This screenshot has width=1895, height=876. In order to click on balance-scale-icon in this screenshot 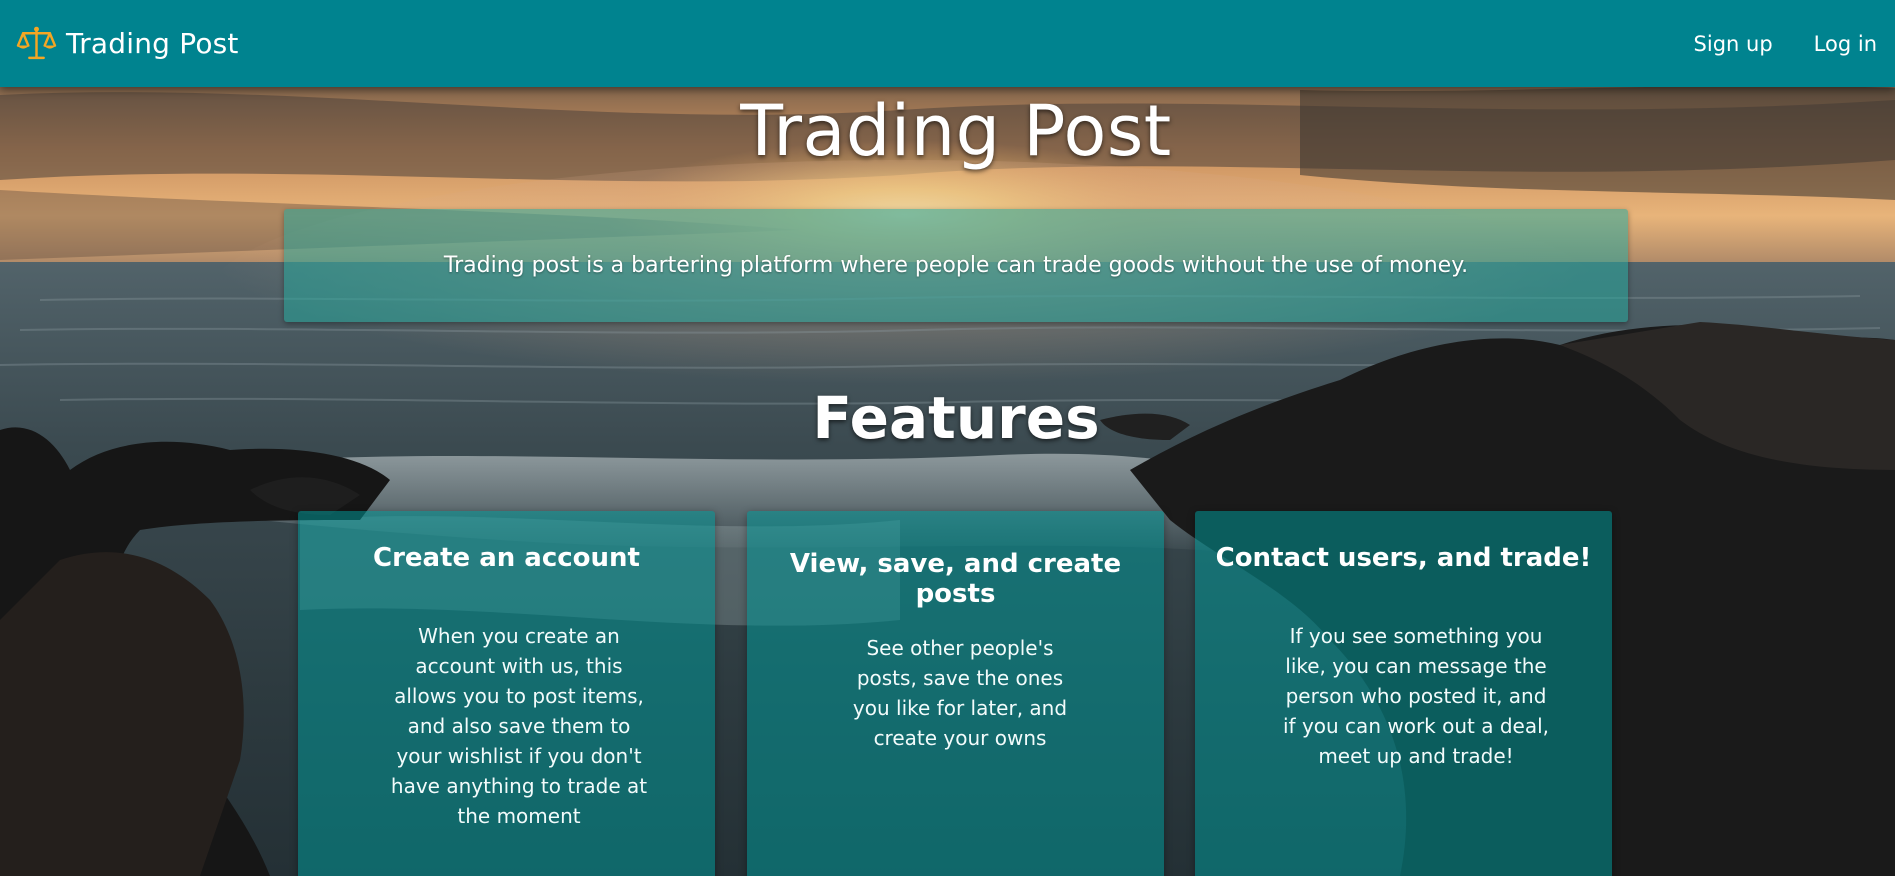, I will do `click(36, 43)`.